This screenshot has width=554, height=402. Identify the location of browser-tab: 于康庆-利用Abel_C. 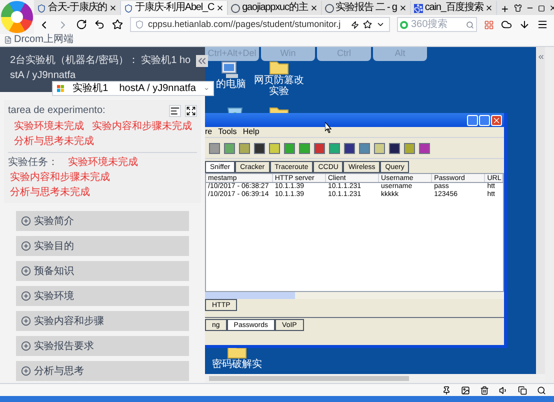
(174, 8).